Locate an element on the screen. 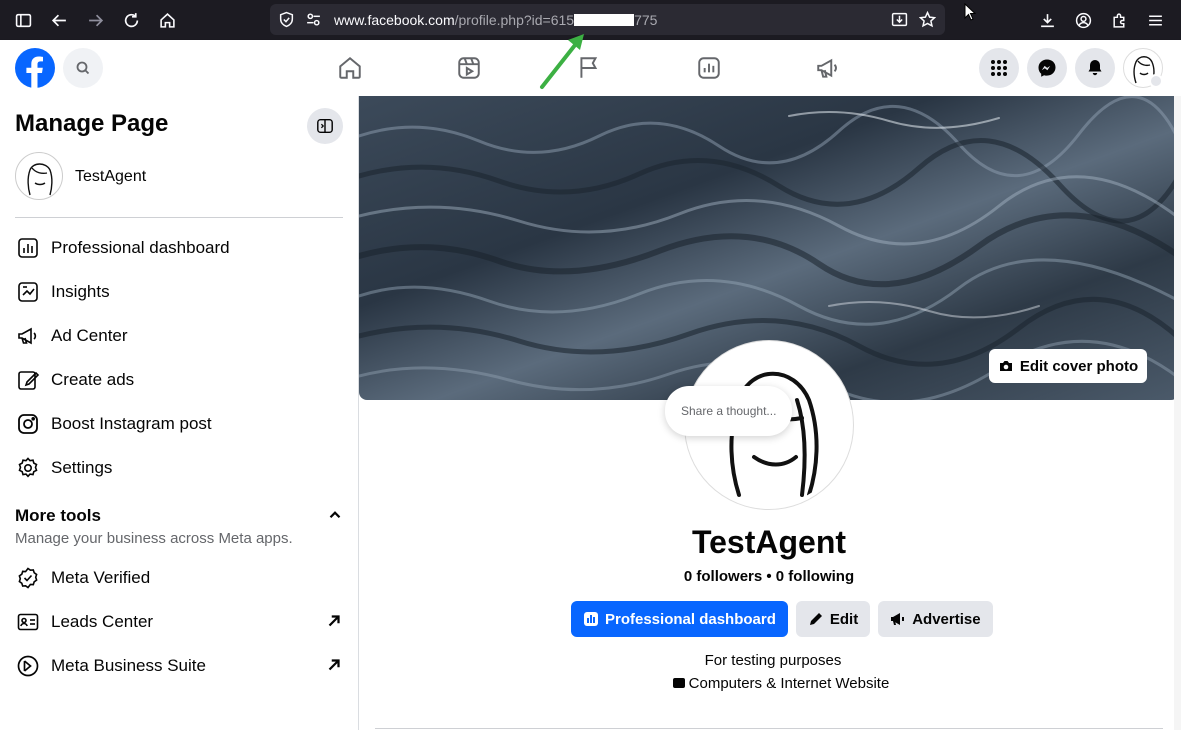  sidebar-item-ad-center: Ad Center is located at coordinates (179, 336).